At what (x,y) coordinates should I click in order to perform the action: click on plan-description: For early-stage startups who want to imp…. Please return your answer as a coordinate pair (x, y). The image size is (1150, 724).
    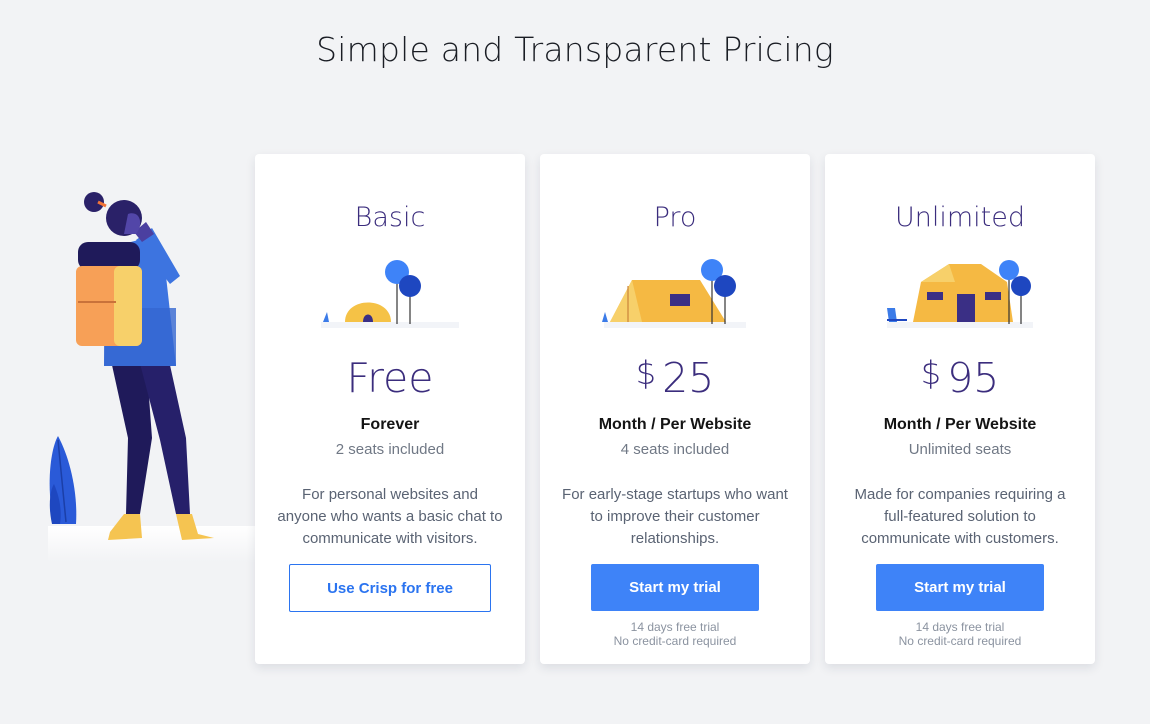
    Looking at the image, I should click on (675, 516).